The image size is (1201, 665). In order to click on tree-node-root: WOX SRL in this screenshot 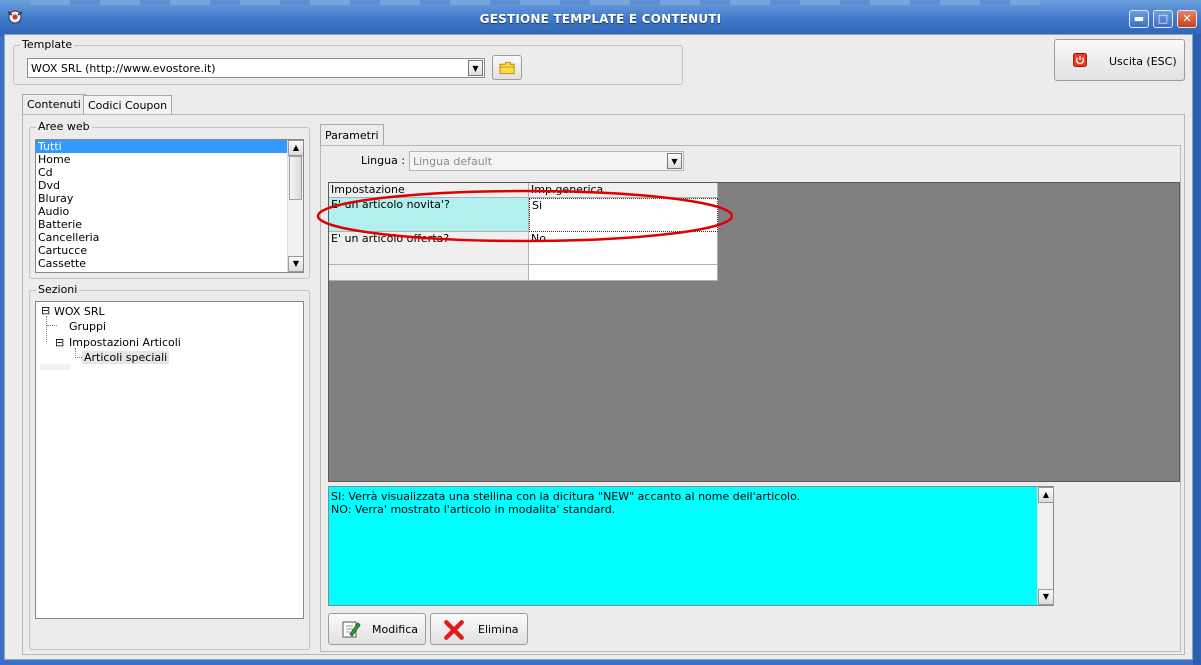, I will do `click(79, 311)`.